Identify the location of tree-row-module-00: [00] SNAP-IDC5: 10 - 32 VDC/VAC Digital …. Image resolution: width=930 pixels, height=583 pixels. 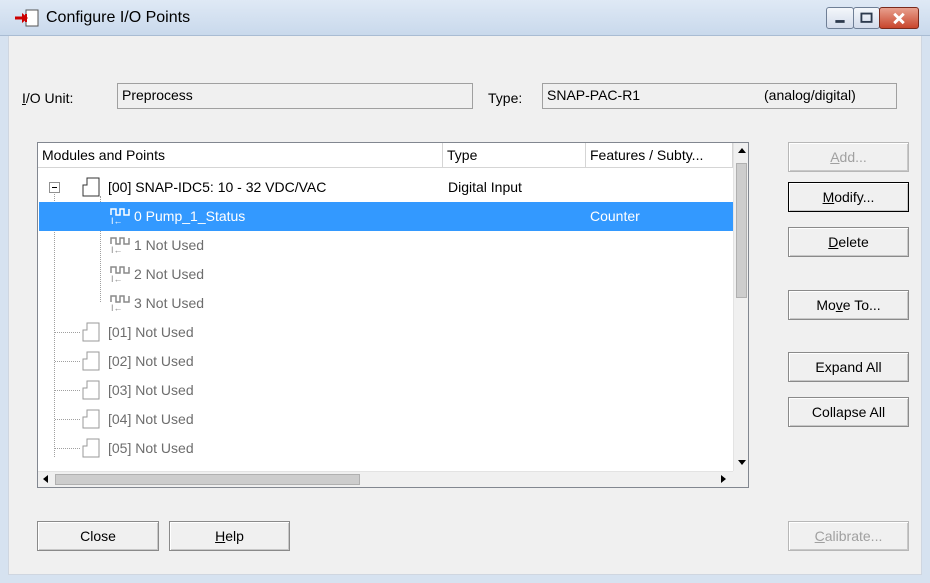
(386, 187).